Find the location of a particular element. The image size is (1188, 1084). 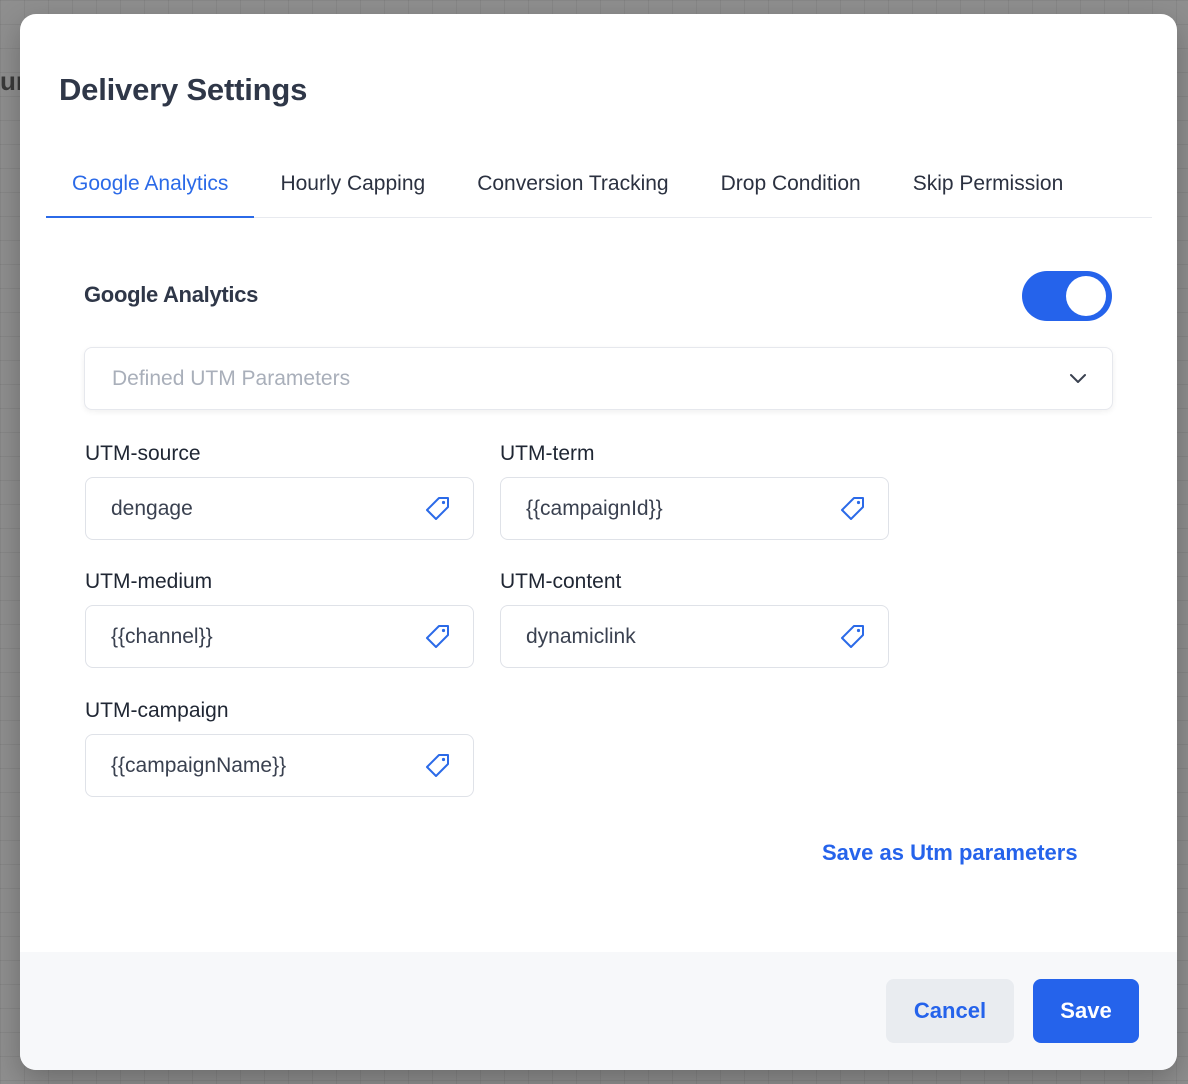

modal-footer: Cancel Save is located at coordinates (598, 1011).